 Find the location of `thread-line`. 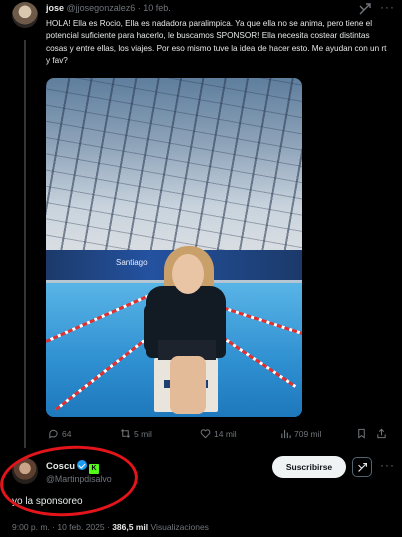

thread-line is located at coordinates (25, 244).